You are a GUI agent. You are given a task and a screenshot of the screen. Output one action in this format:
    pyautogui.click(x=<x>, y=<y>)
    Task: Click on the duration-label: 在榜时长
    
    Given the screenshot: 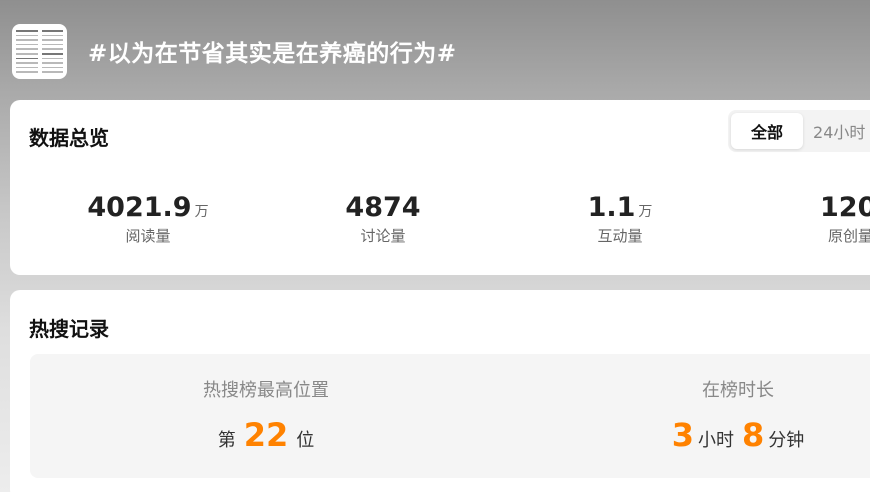 What is the action you would take?
    pyautogui.click(x=738, y=390)
    